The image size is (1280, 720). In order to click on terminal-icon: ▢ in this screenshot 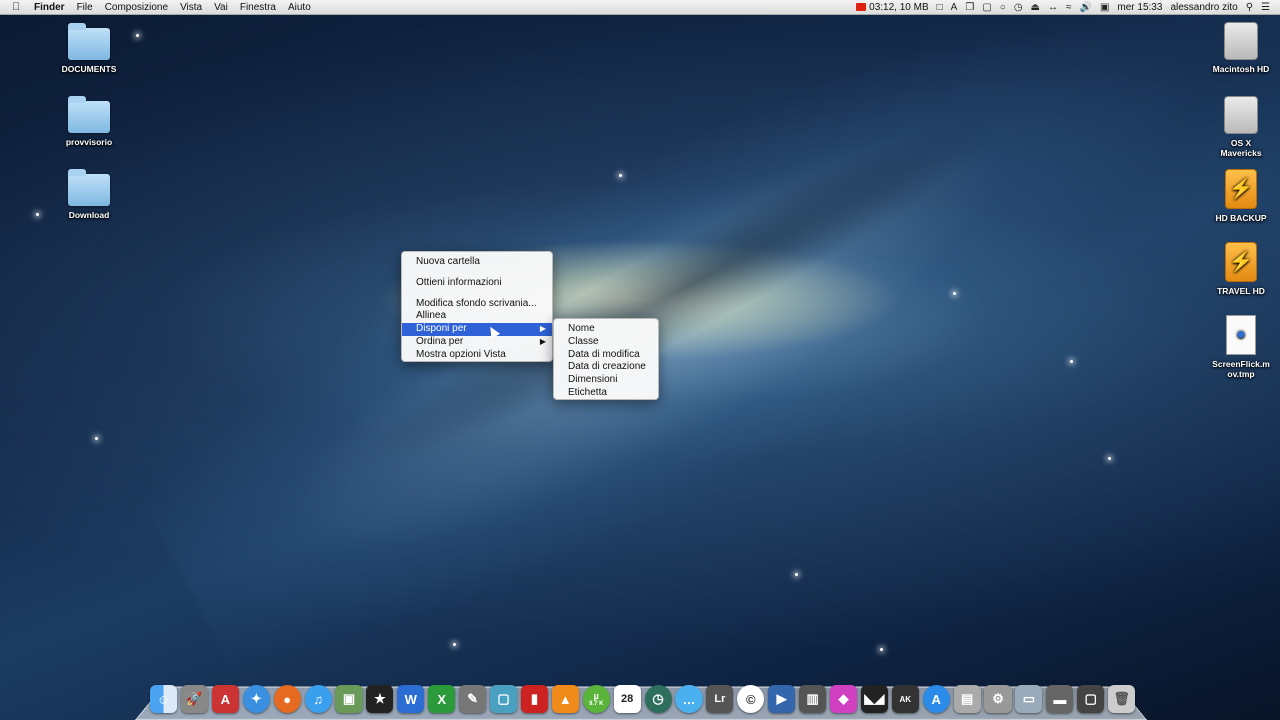, I will do `click(1091, 699)`.